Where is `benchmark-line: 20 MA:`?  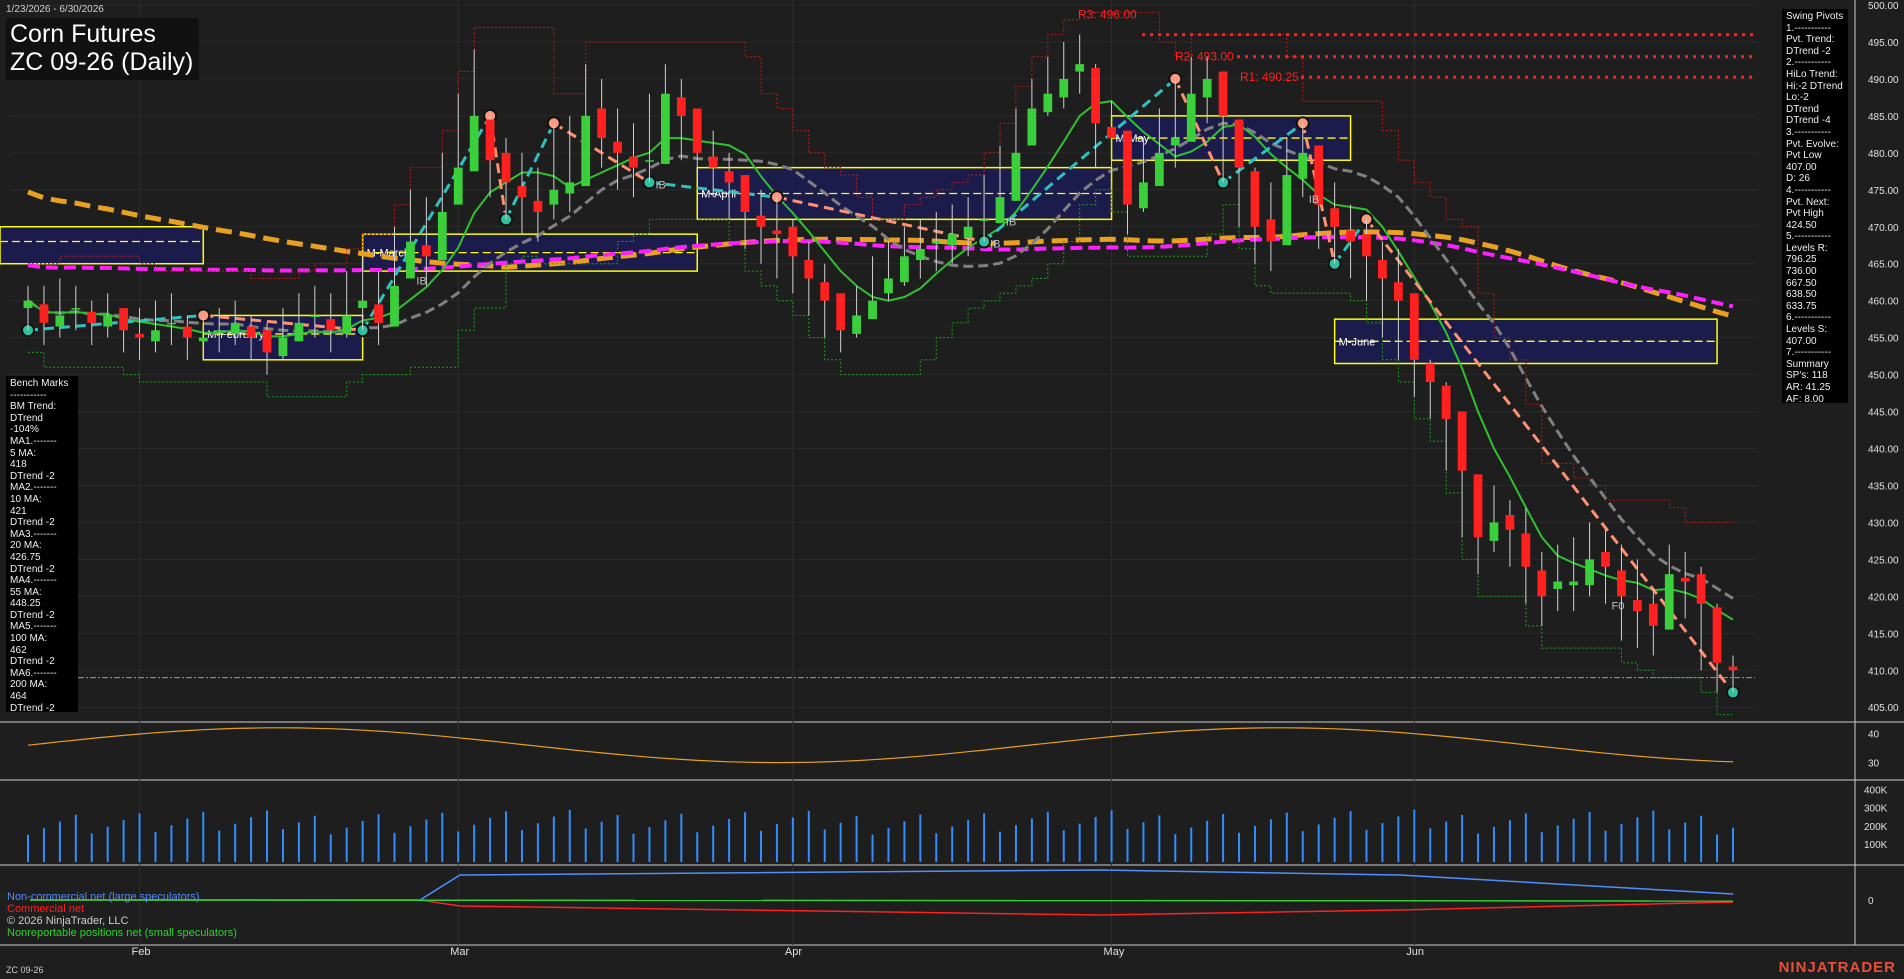
benchmark-line: 20 MA: is located at coordinates (26, 546).